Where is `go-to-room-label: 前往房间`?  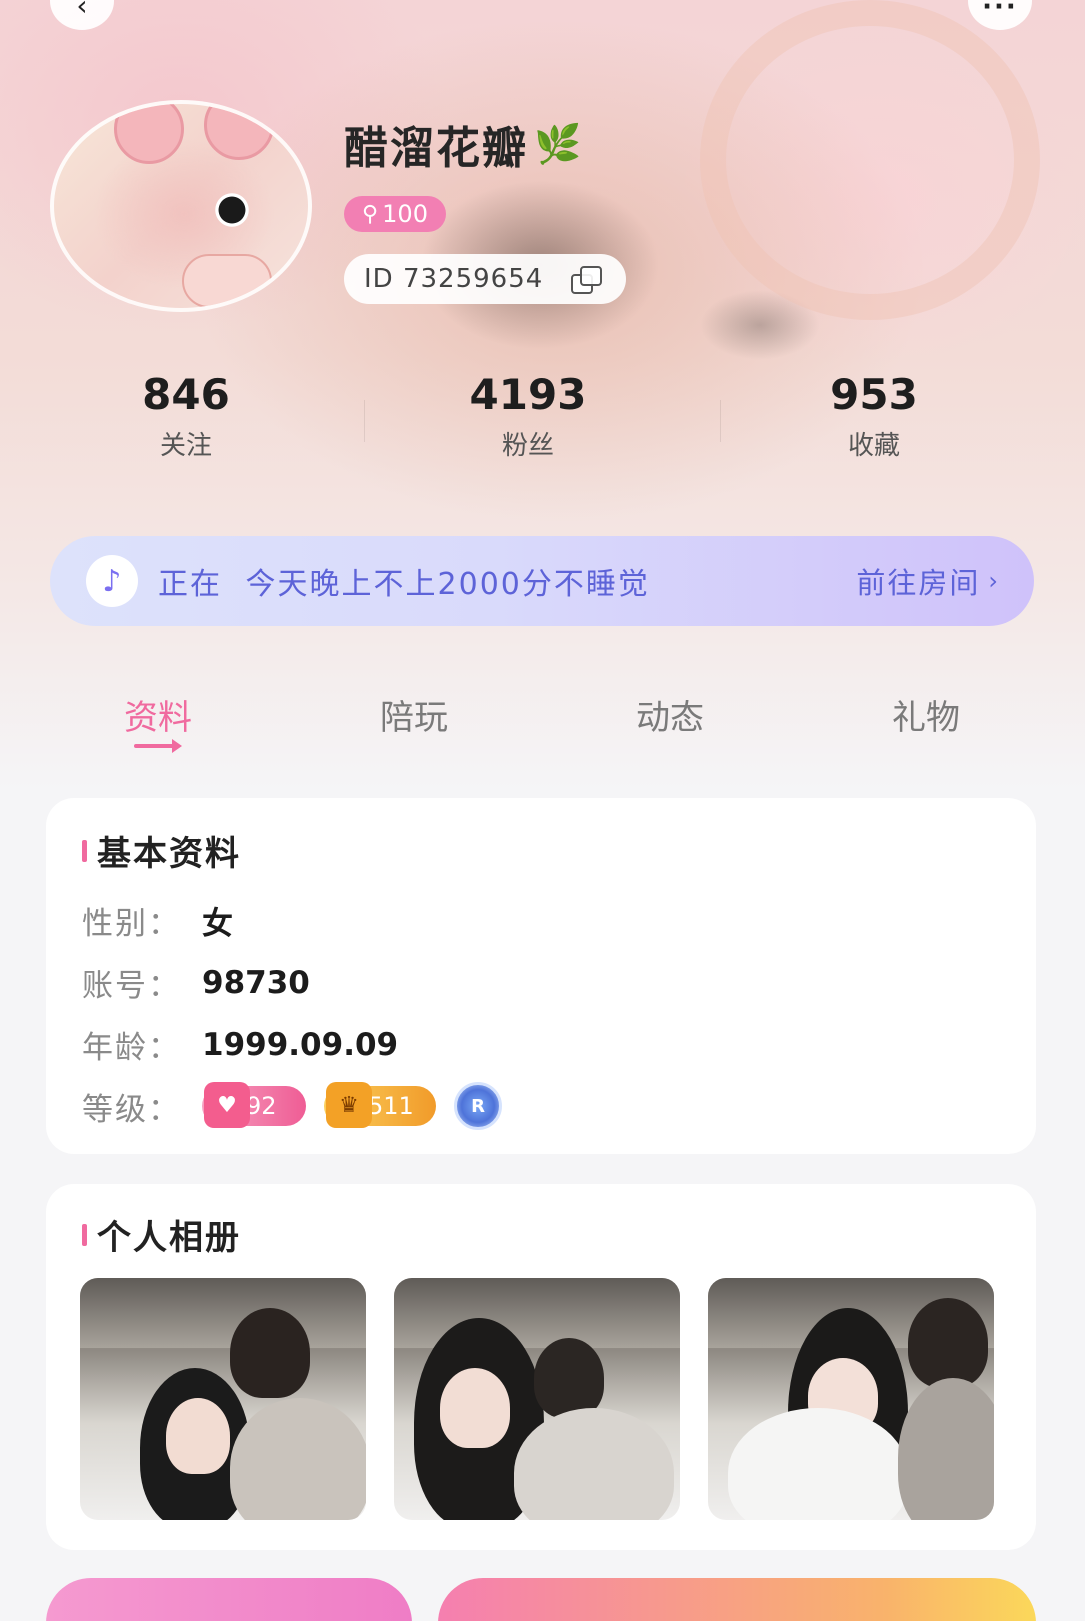 go-to-room-label: 前往房间 is located at coordinates (918, 583).